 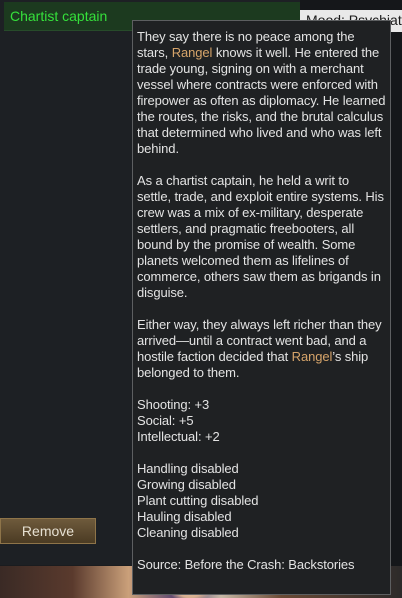 What do you see at coordinates (188, 532) in the screenshot?
I see `disabled-work-type: Cleaning disabled` at bounding box center [188, 532].